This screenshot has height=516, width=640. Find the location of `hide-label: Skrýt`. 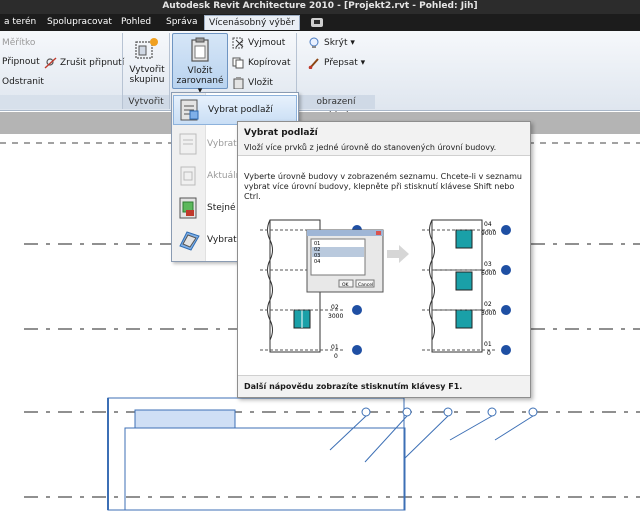

hide-label: Skrýt is located at coordinates (336, 43).